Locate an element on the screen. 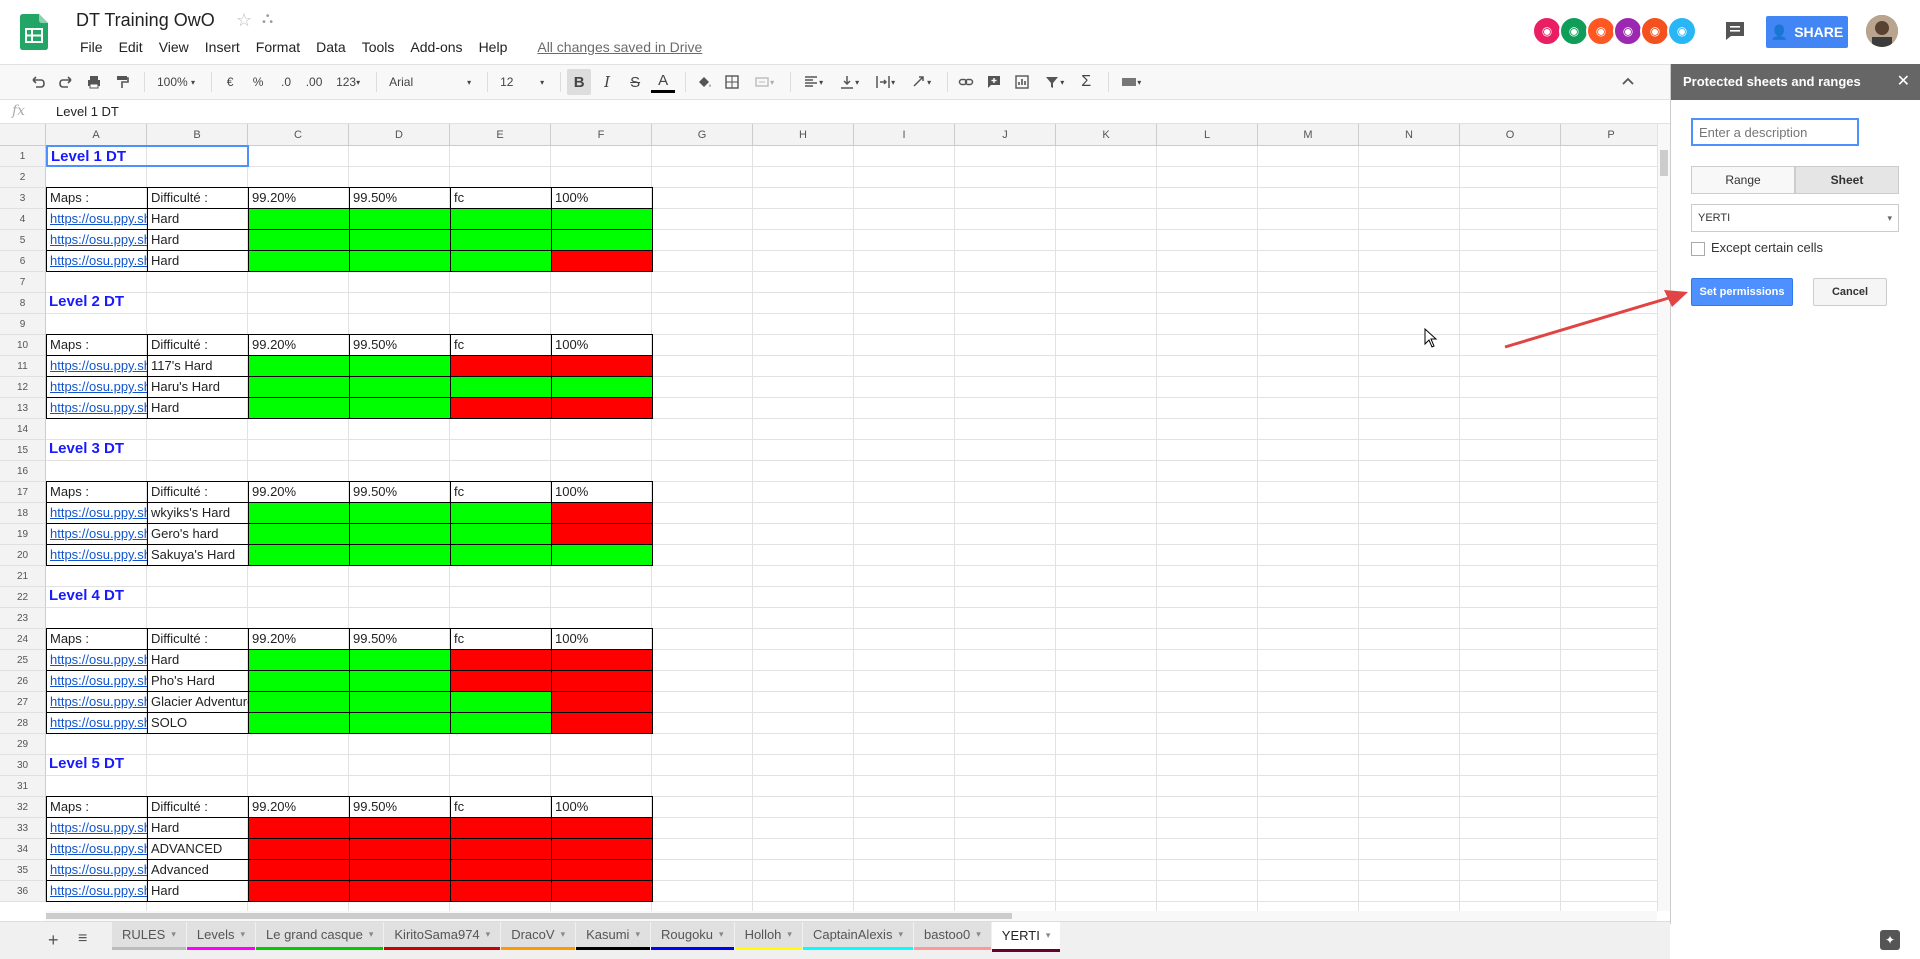  drive-folder-icon: ⛬ is located at coordinates (267, 19).